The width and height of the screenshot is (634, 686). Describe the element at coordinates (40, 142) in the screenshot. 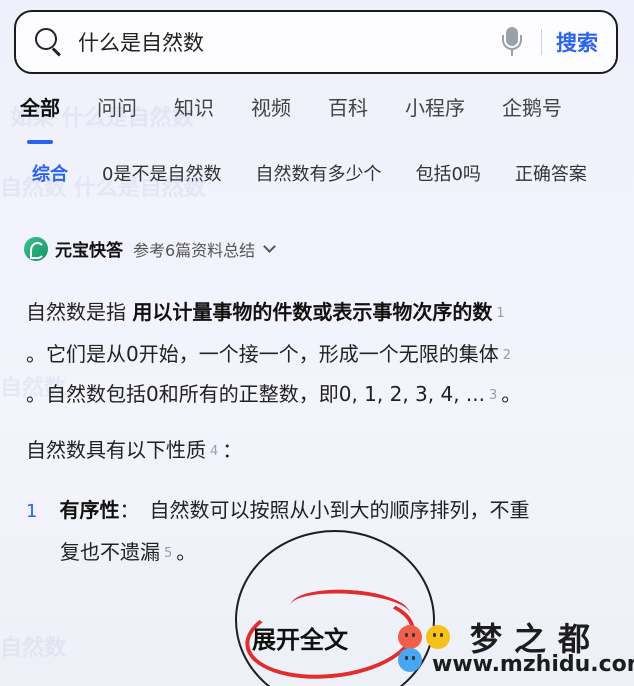

I see `active-tab-indicator` at that location.